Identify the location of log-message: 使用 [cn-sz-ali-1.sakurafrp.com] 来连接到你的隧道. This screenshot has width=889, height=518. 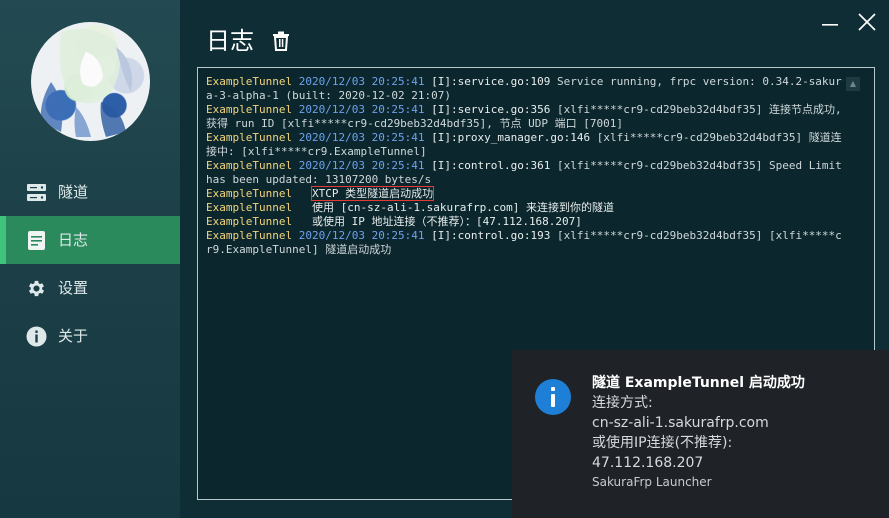
(463, 207).